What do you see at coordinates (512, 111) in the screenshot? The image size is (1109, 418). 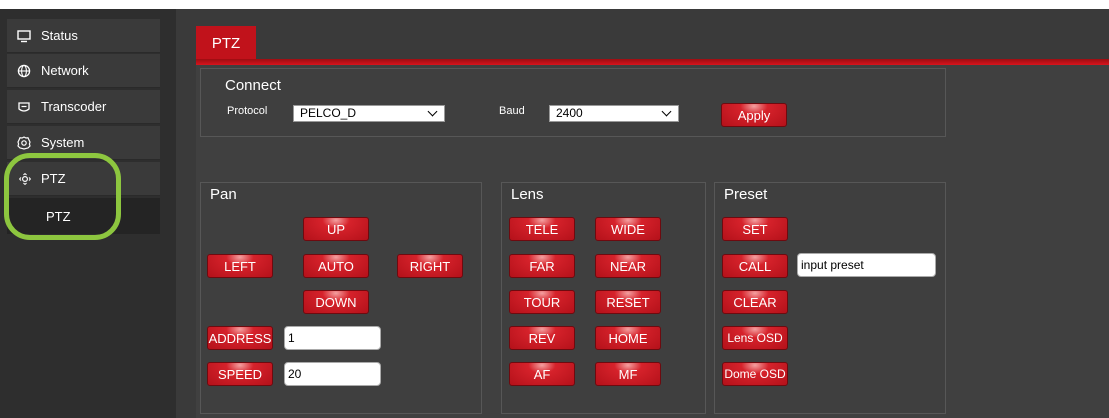 I see `baud-label: Baud` at bounding box center [512, 111].